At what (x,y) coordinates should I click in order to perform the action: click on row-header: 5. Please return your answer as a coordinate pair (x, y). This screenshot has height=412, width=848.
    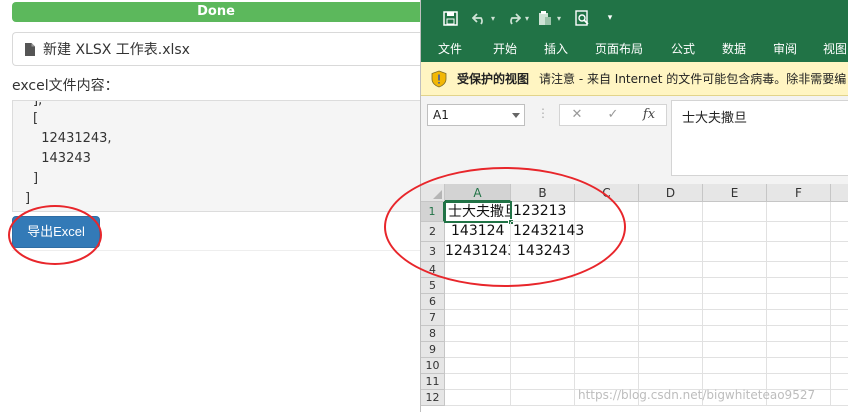
    Looking at the image, I should click on (433, 286).